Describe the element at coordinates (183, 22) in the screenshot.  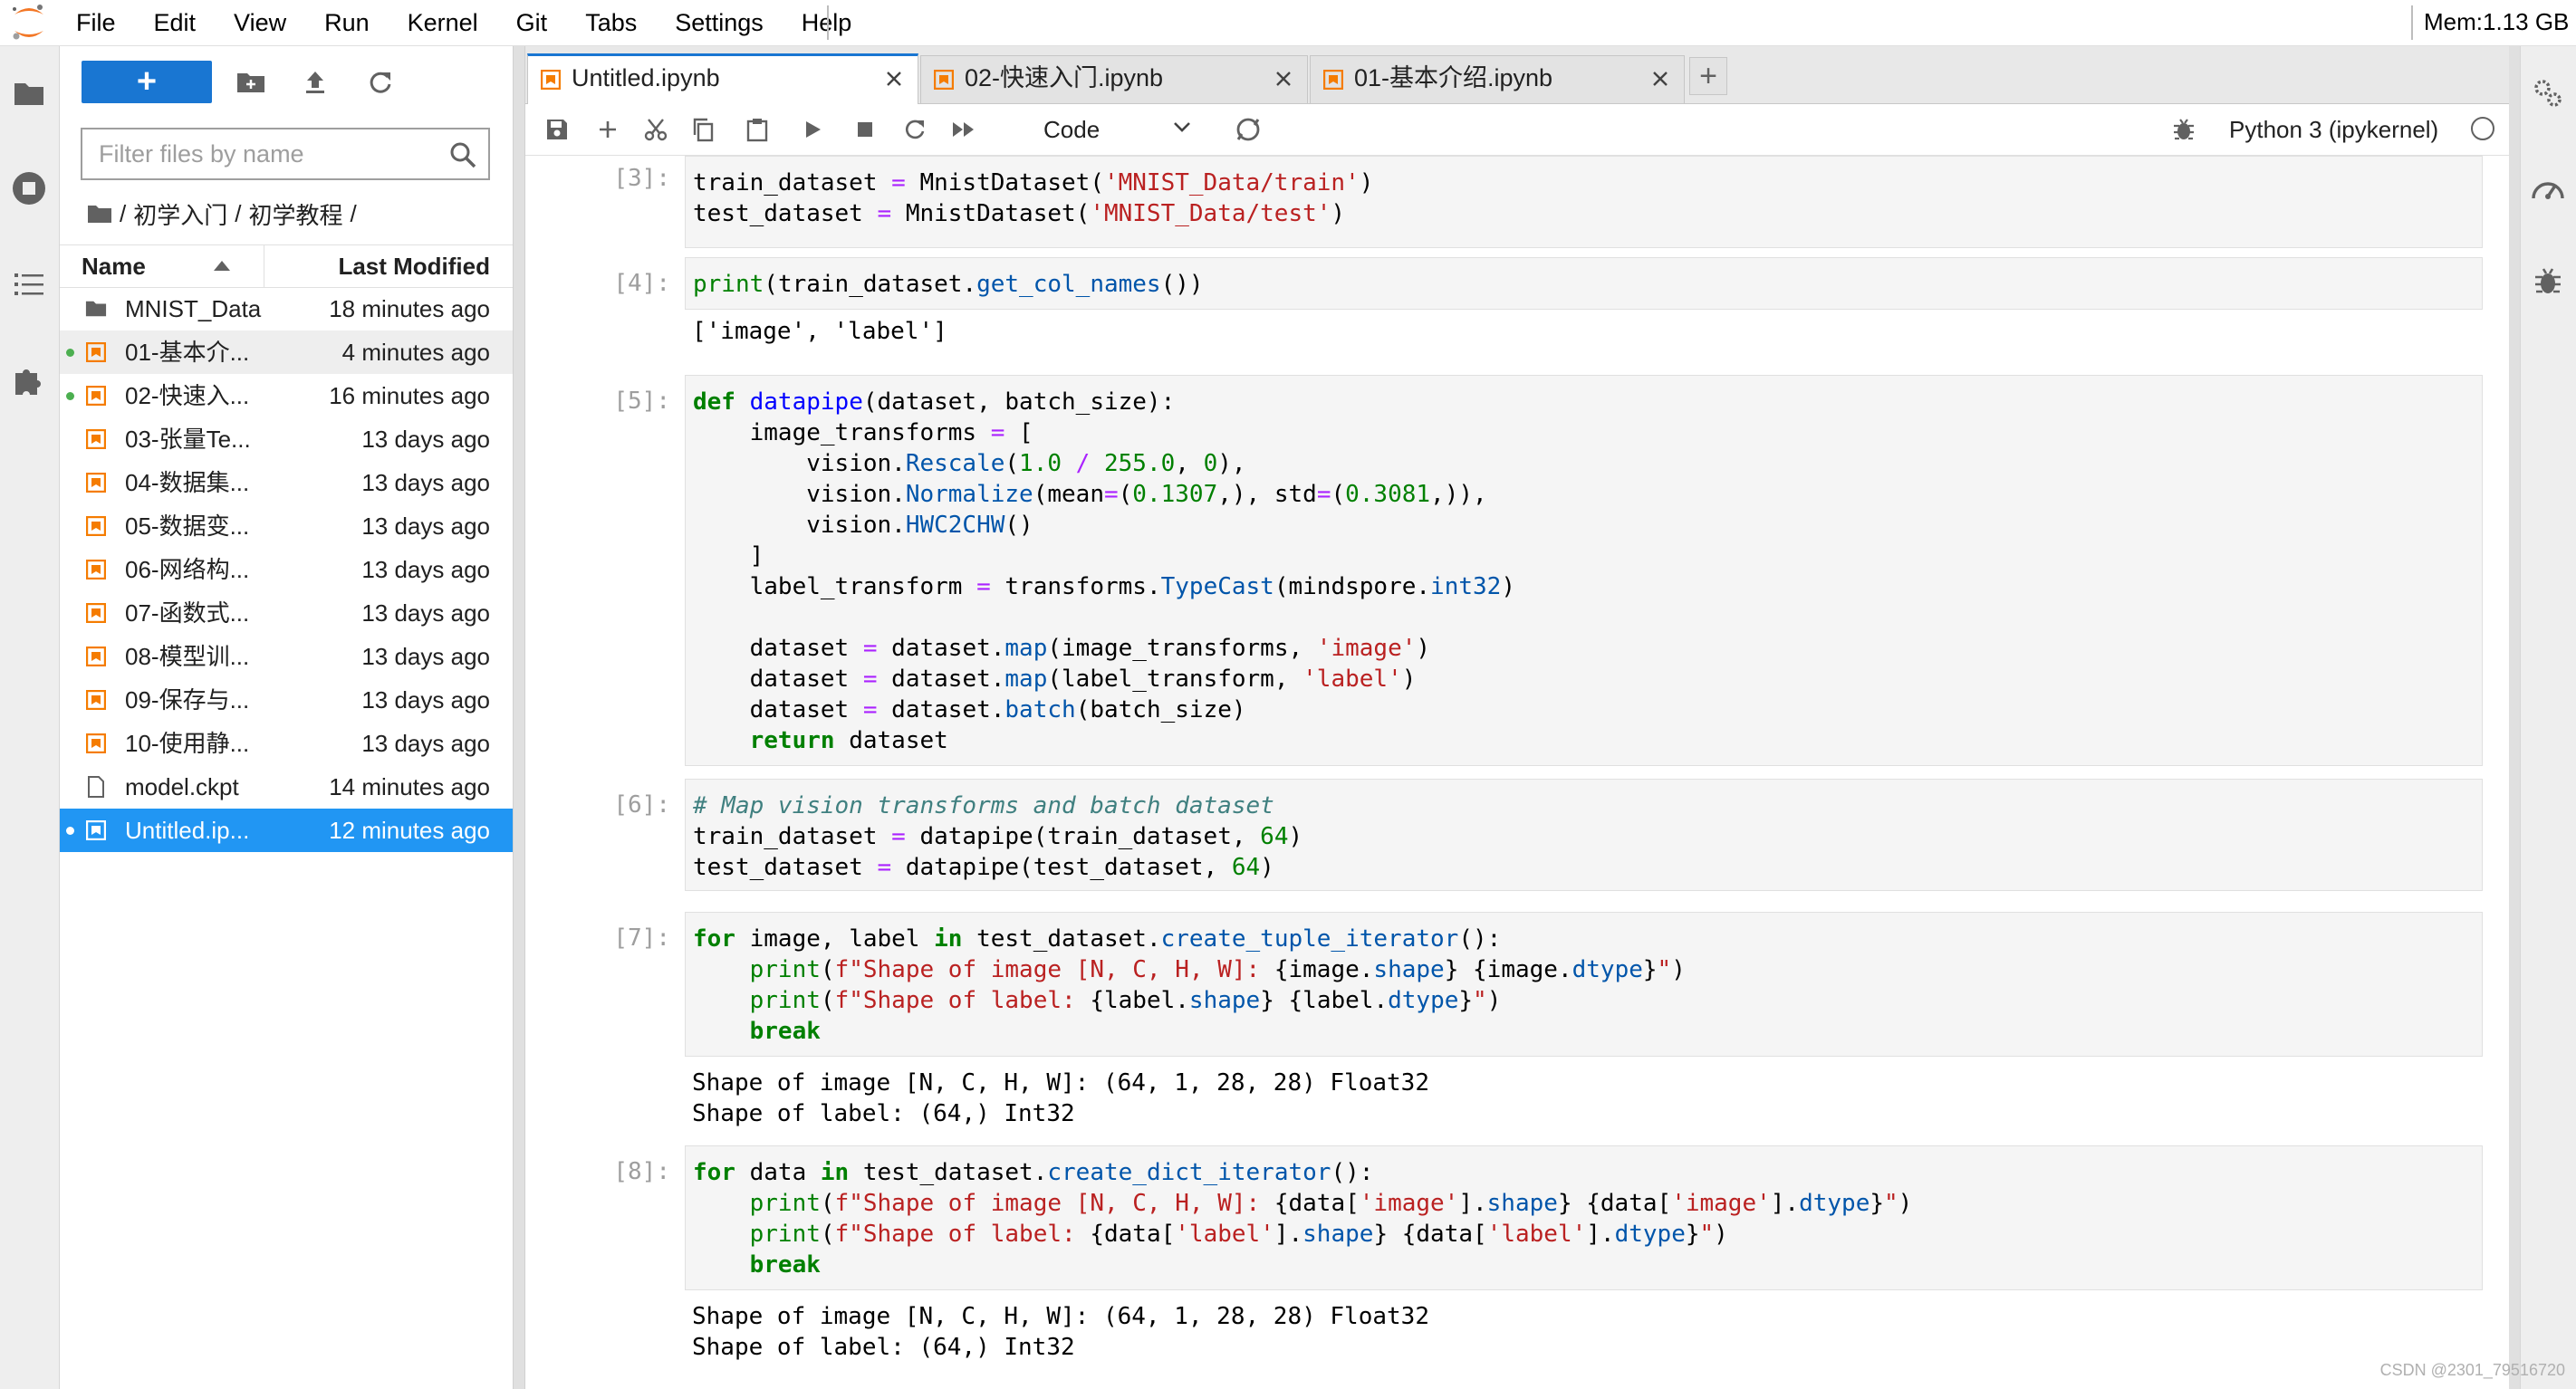
I see `menu-edit: Edit` at that location.